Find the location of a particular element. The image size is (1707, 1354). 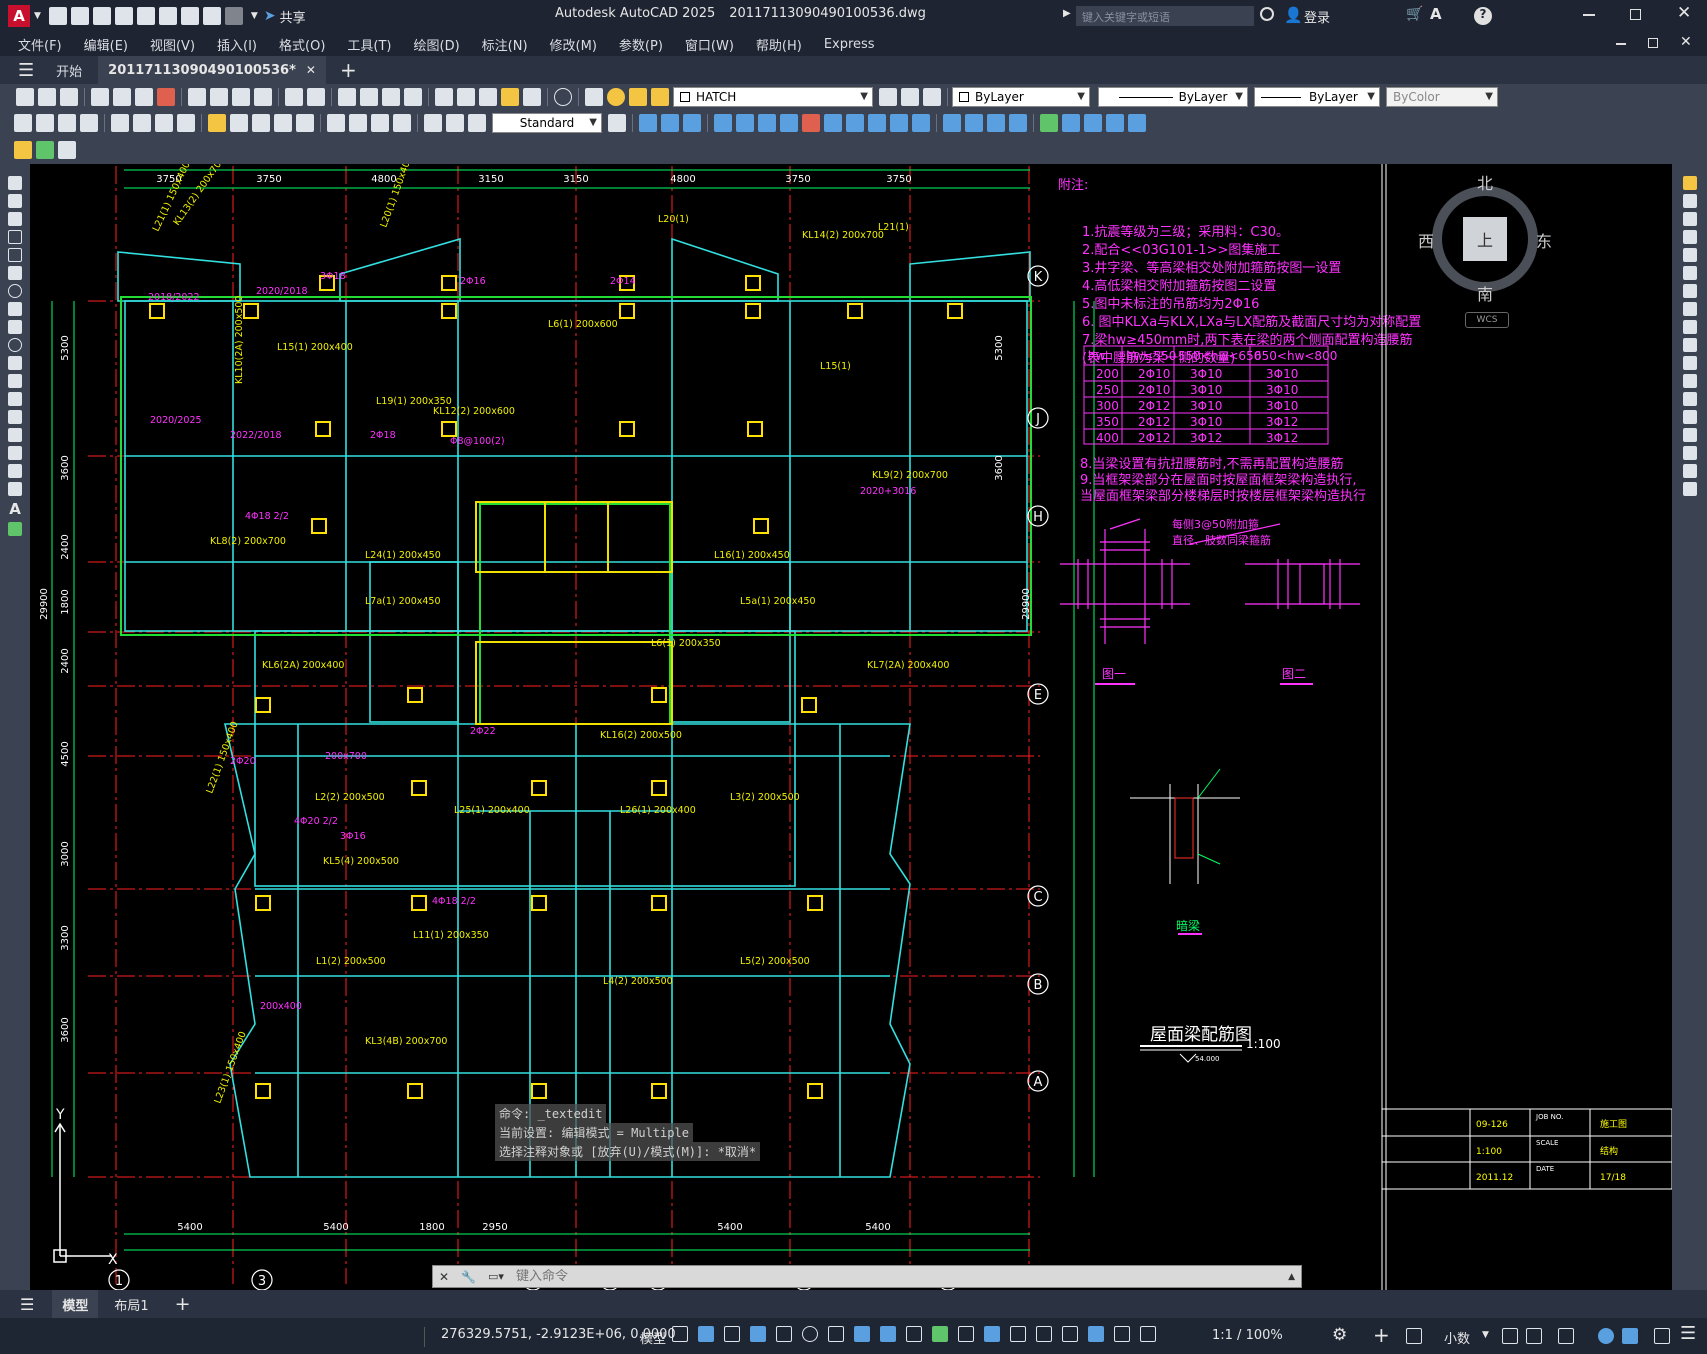

hamburger-icon: ☰ is located at coordinates (26, 70).